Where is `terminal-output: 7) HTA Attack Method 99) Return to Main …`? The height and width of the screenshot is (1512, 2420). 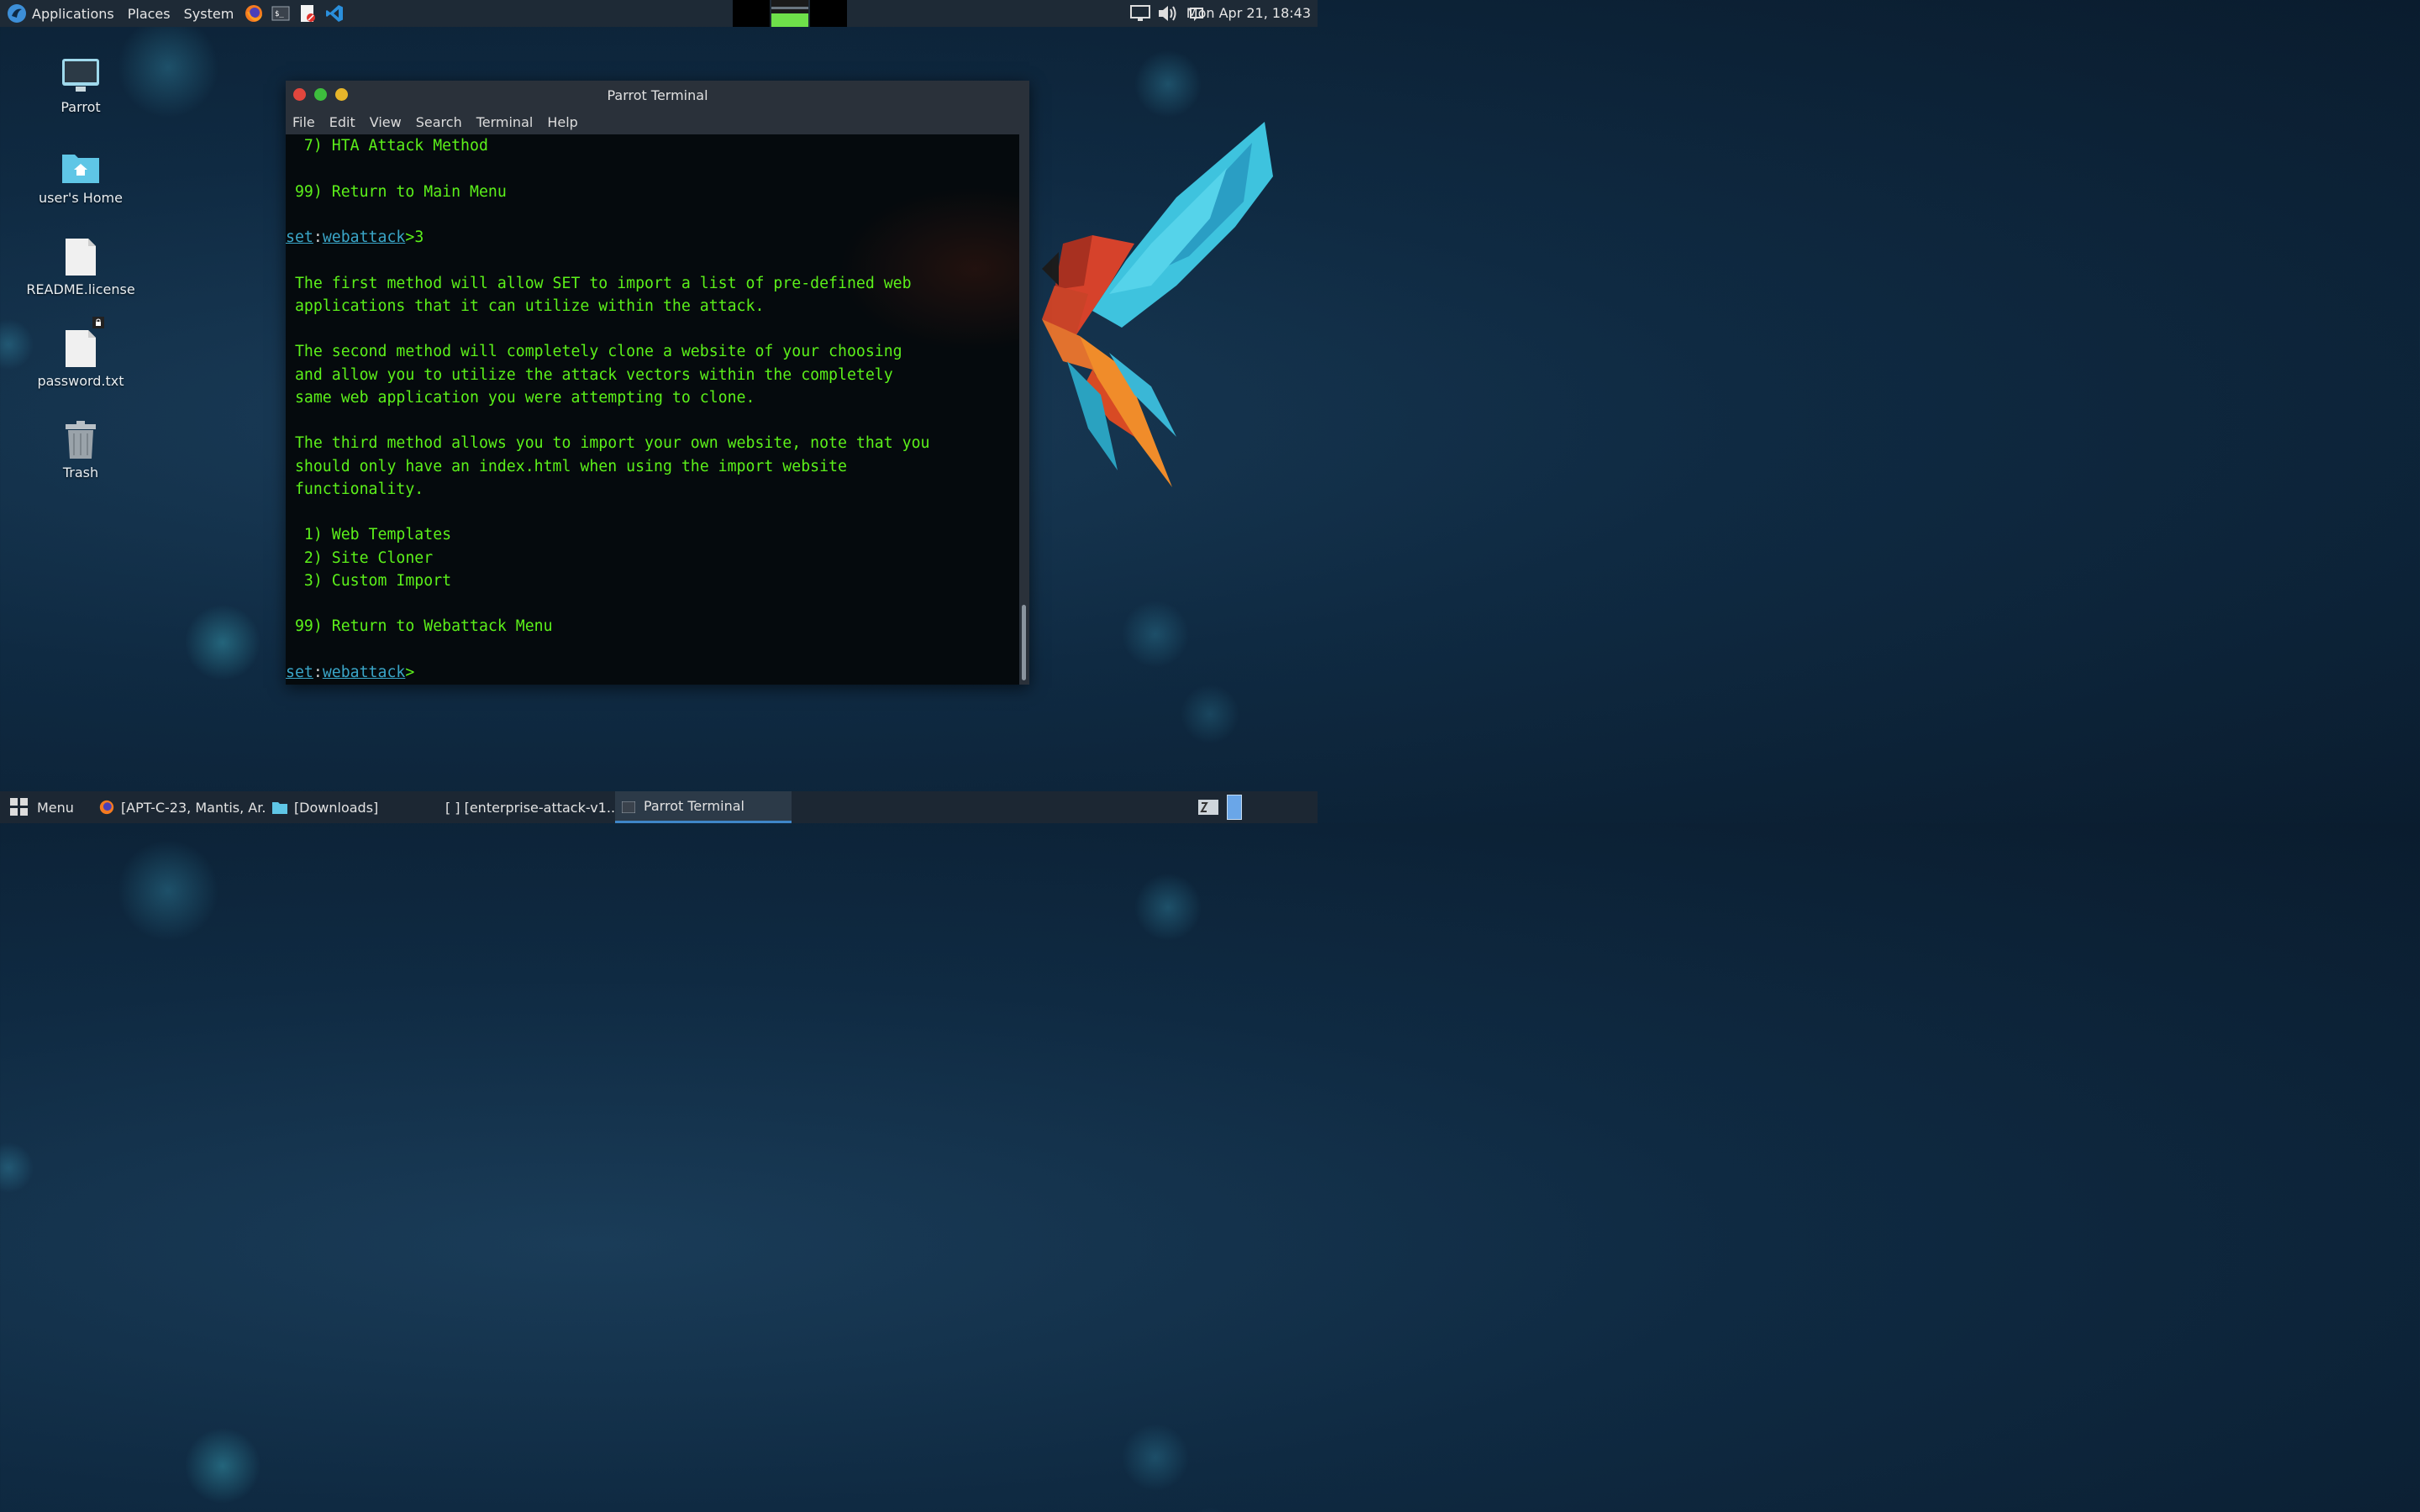 terminal-output: 7) HTA Attack Method 99) Return to Main … is located at coordinates (652, 409).